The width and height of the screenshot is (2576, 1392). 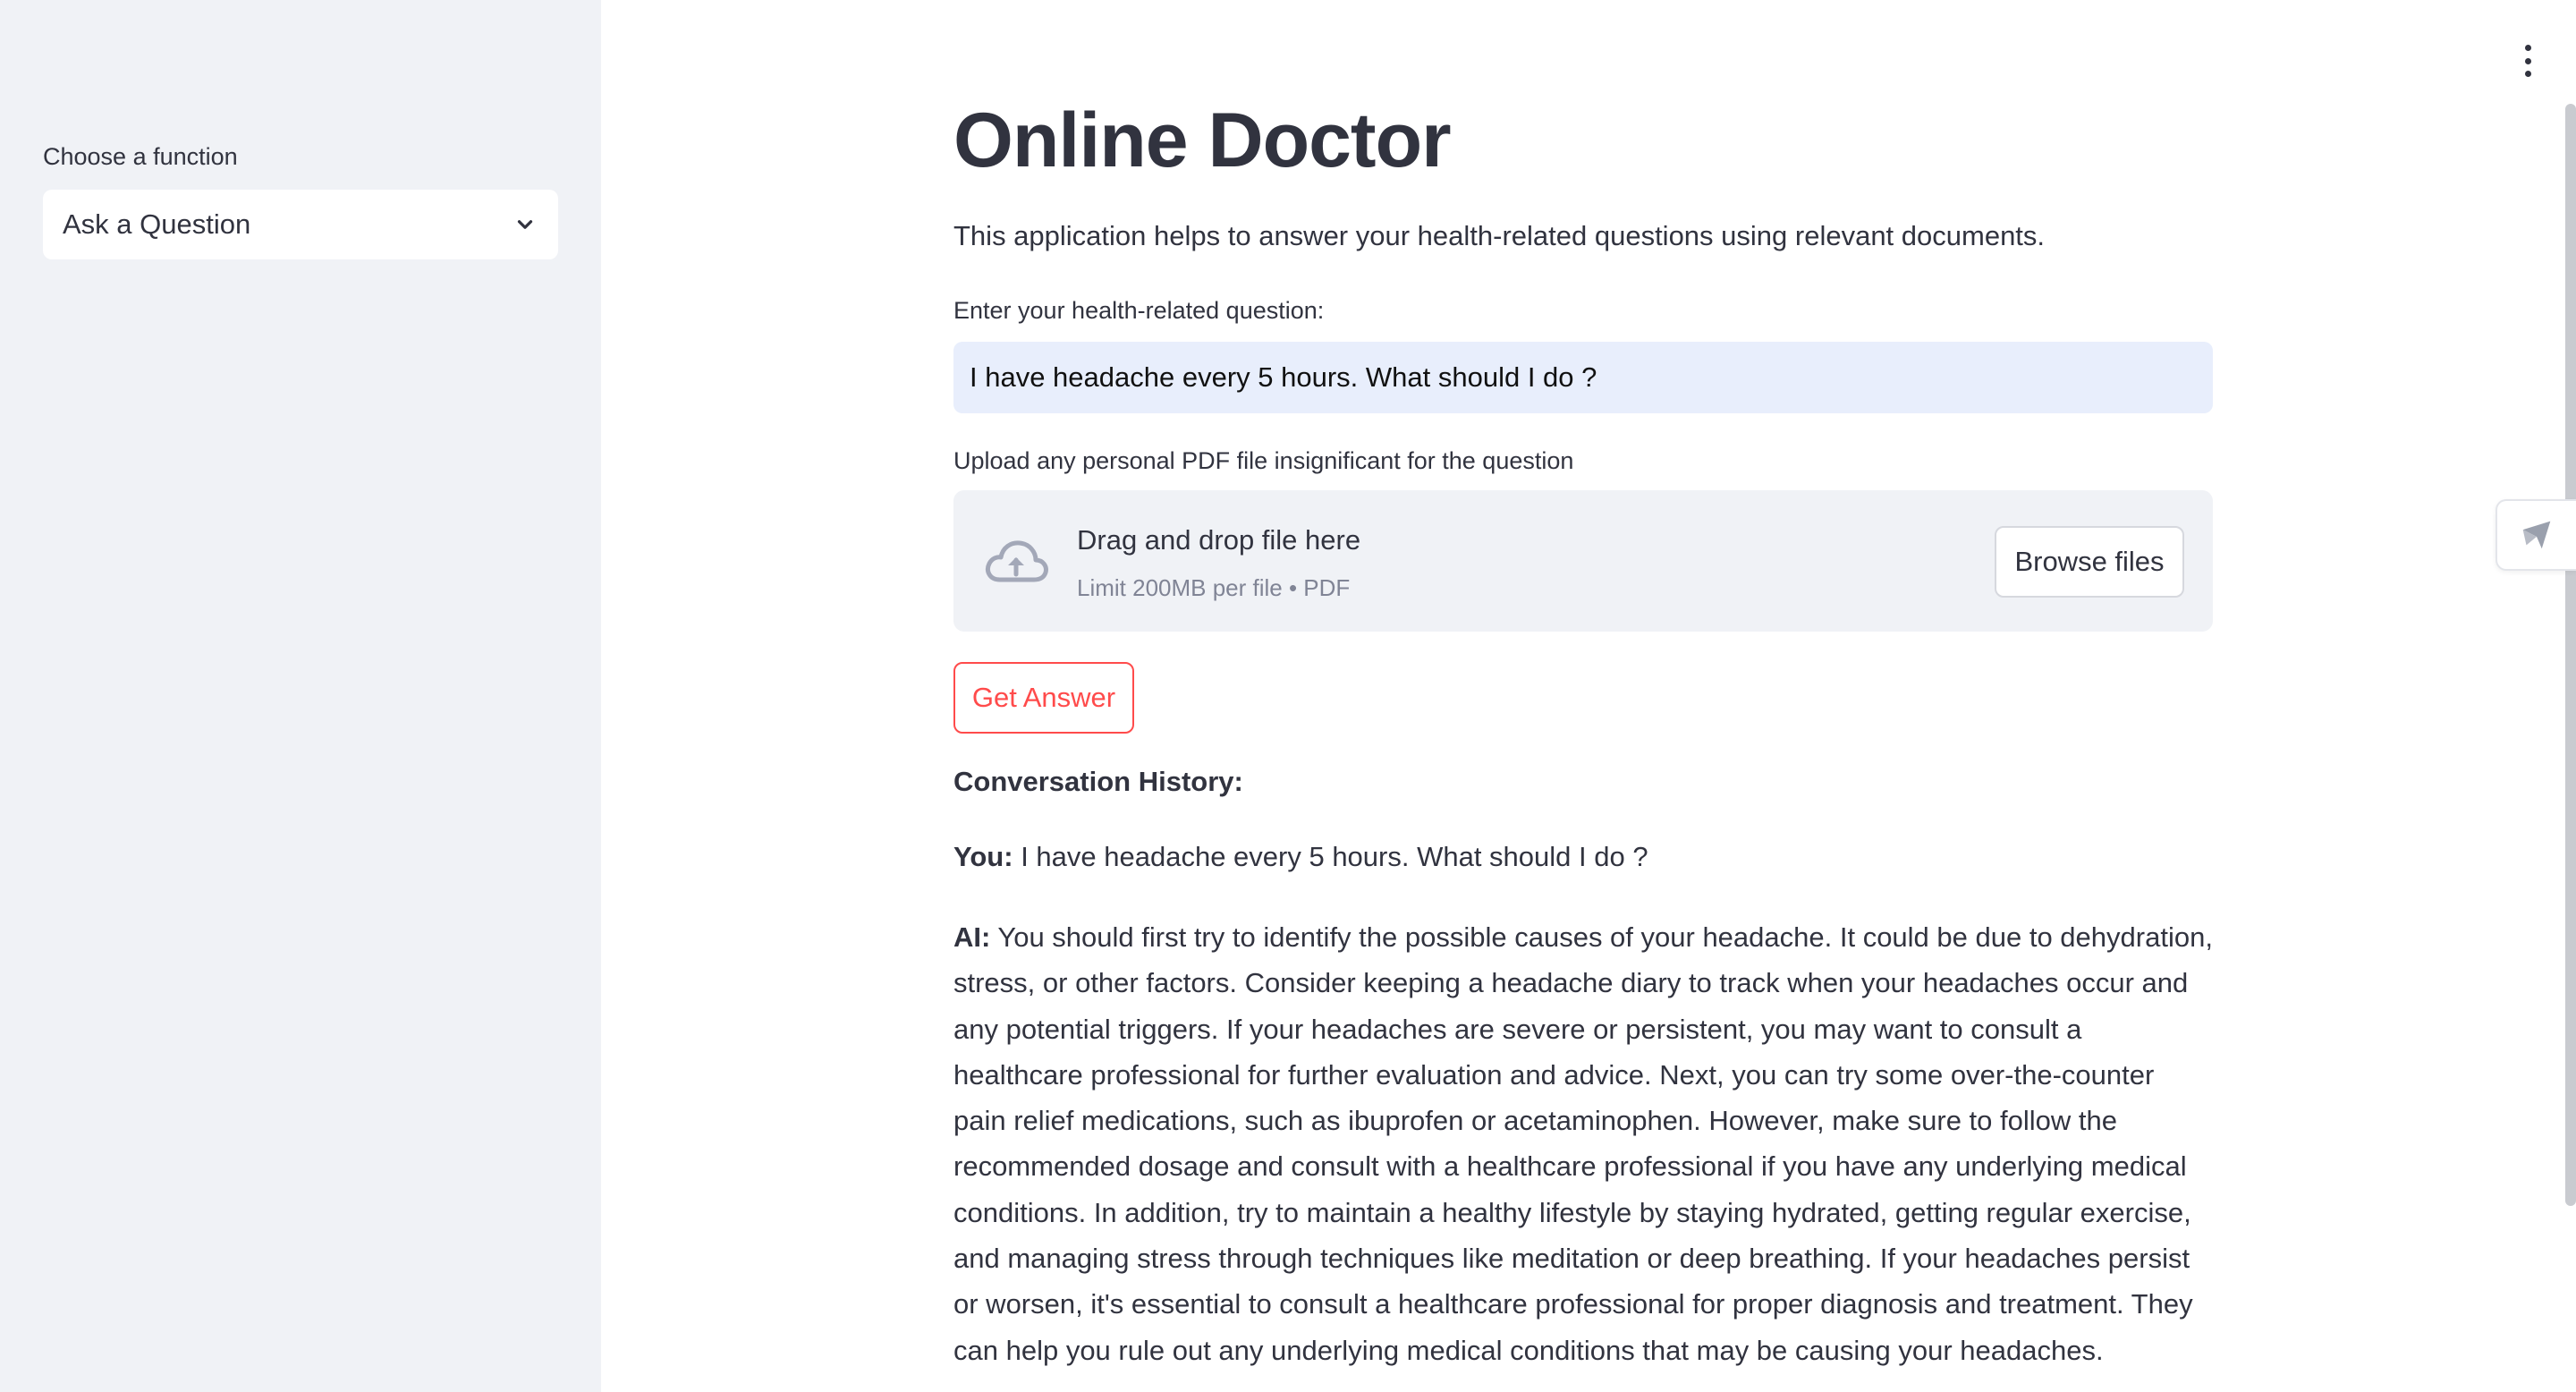 I want to click on question-label: Enter your health-related question:, so click(x=1139, y=310).